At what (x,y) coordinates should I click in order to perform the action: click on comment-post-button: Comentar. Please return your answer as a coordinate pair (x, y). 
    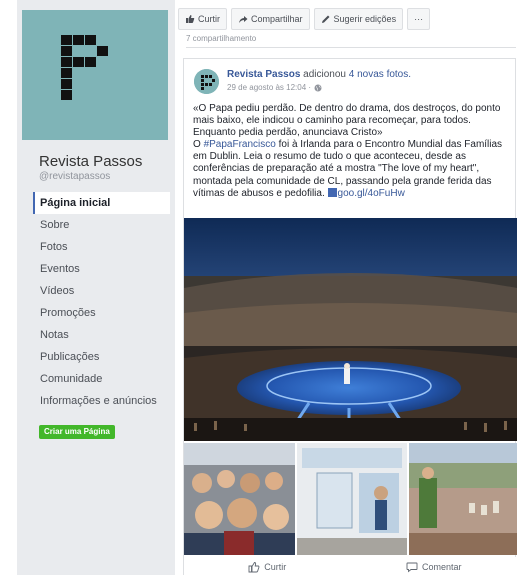
    Looking at the image, I should click on (433, 566).